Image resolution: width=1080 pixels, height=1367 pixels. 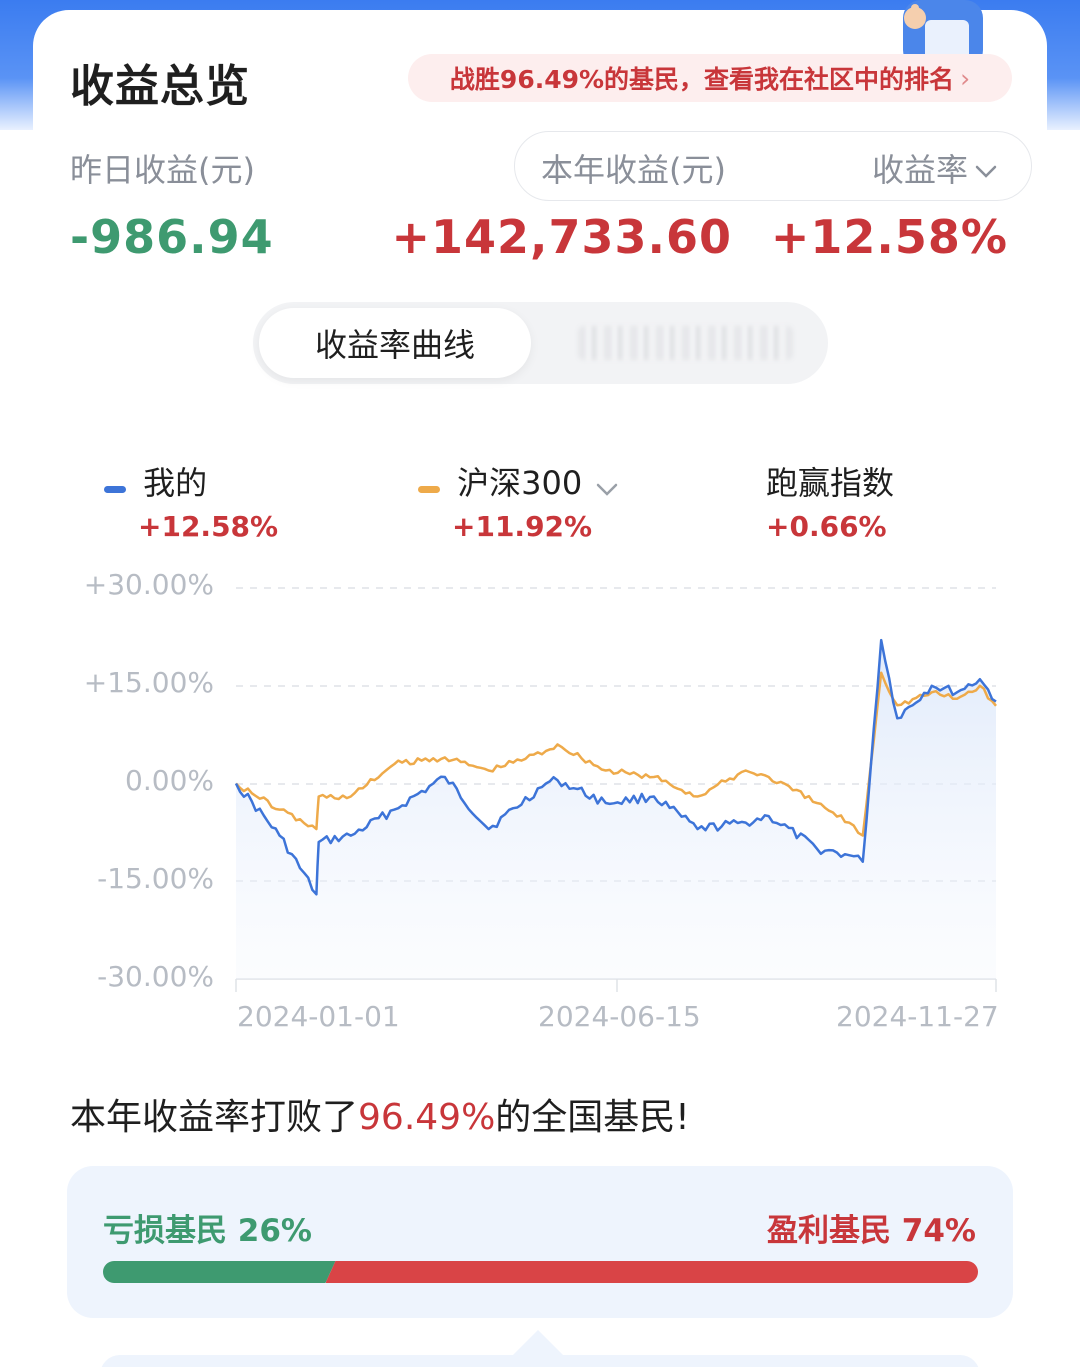 I want to click on beat-prefix: 本年收益率打败了, so click(x=214, y=1117).